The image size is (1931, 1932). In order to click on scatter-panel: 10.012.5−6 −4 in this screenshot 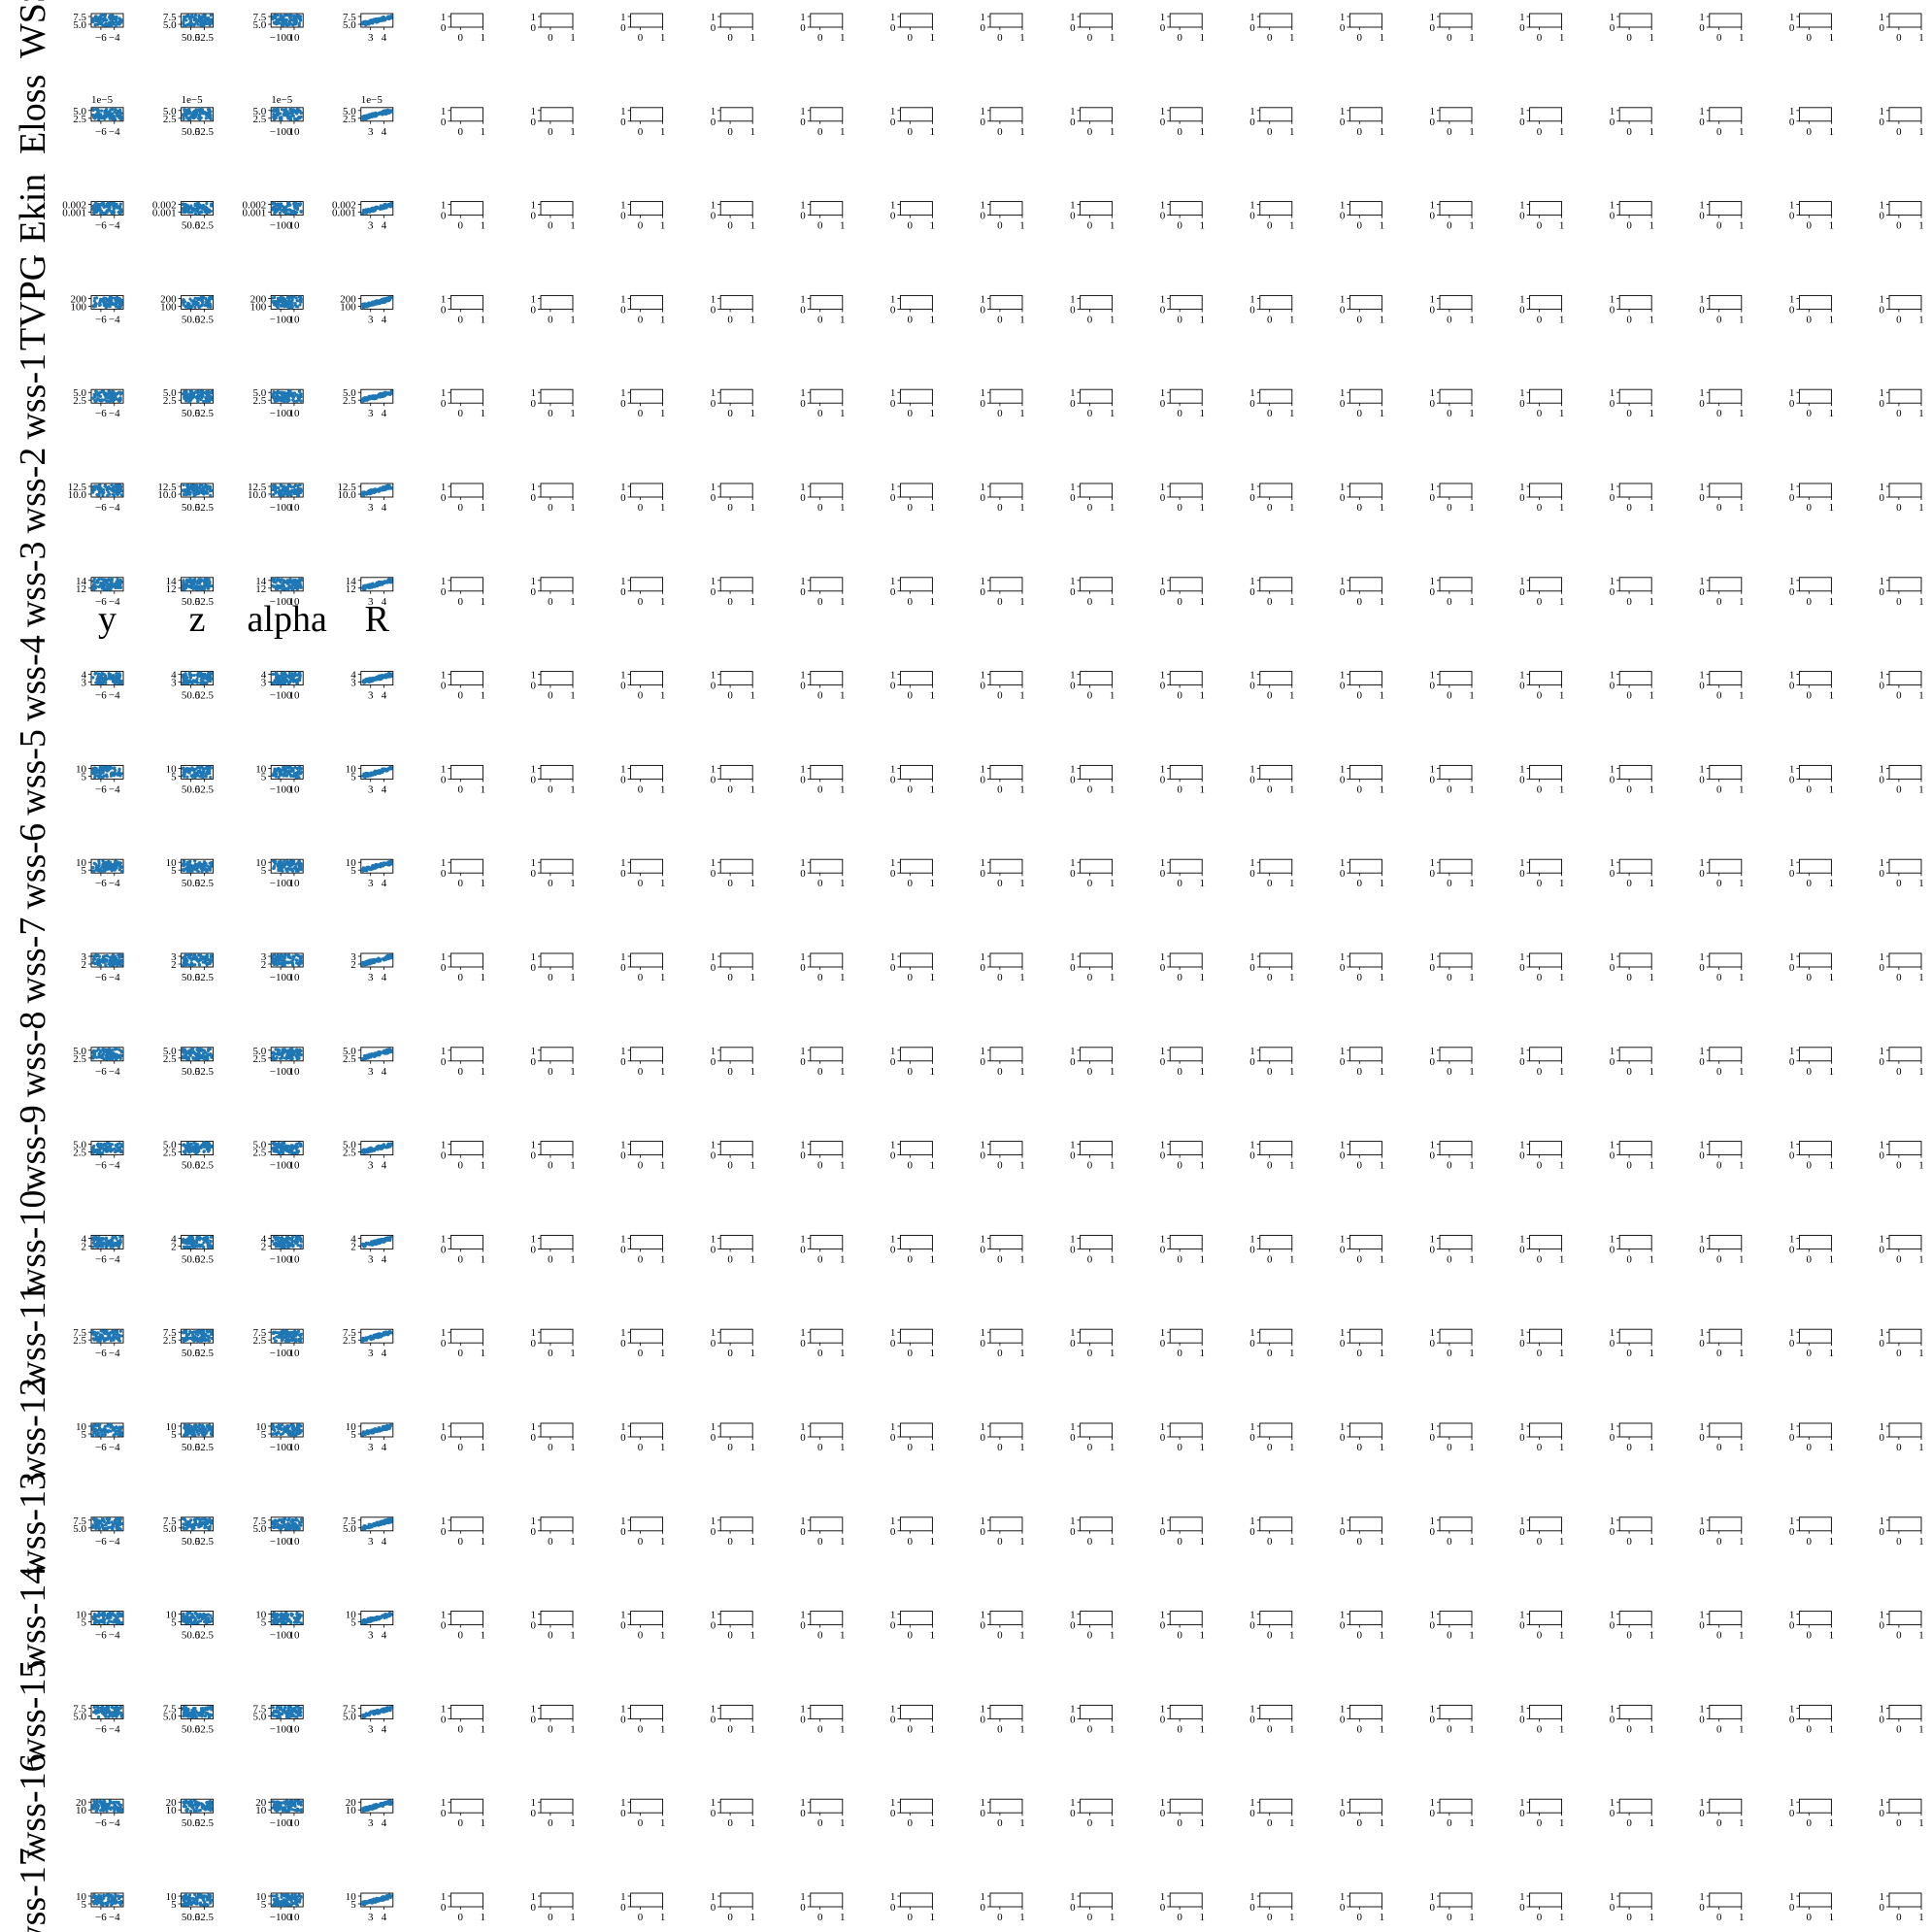, I will do `click(96, 498)`.